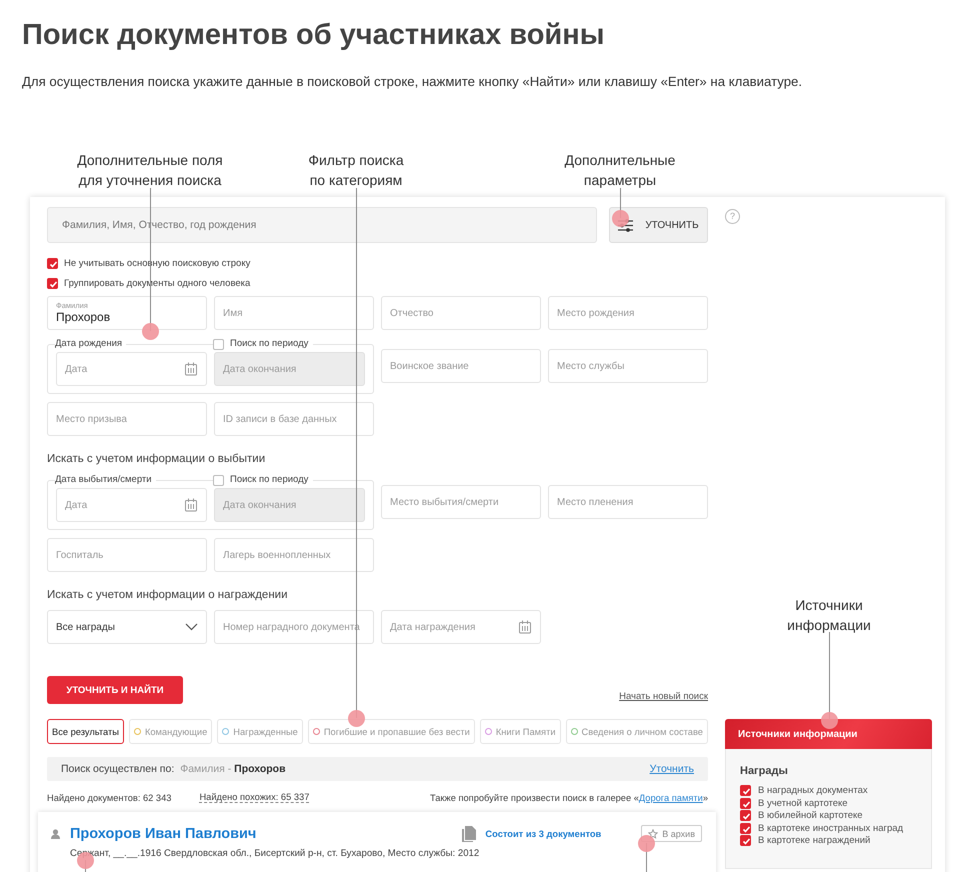 This screenshot has height=872, width=962. What do you see at coordinates (150, 170) in the screenshot?
I see `callout-label: Дополнительные поля для уточнения поиска` at bounding box center [150, 170].